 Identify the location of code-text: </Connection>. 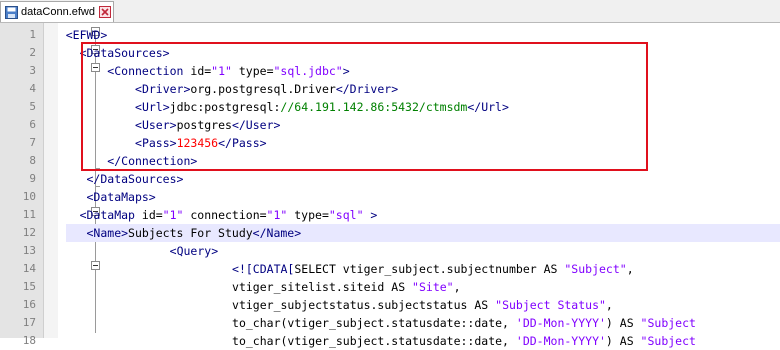
(152, 161).